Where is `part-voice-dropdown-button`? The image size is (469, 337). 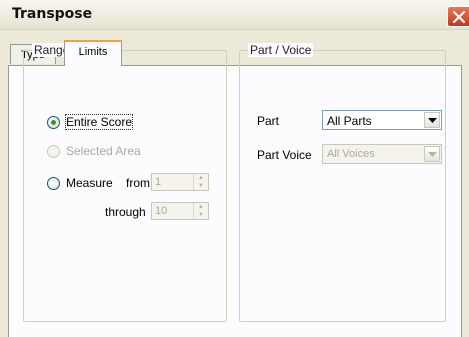 part-voice-dropdown-button is located at coordinates (432, 154).